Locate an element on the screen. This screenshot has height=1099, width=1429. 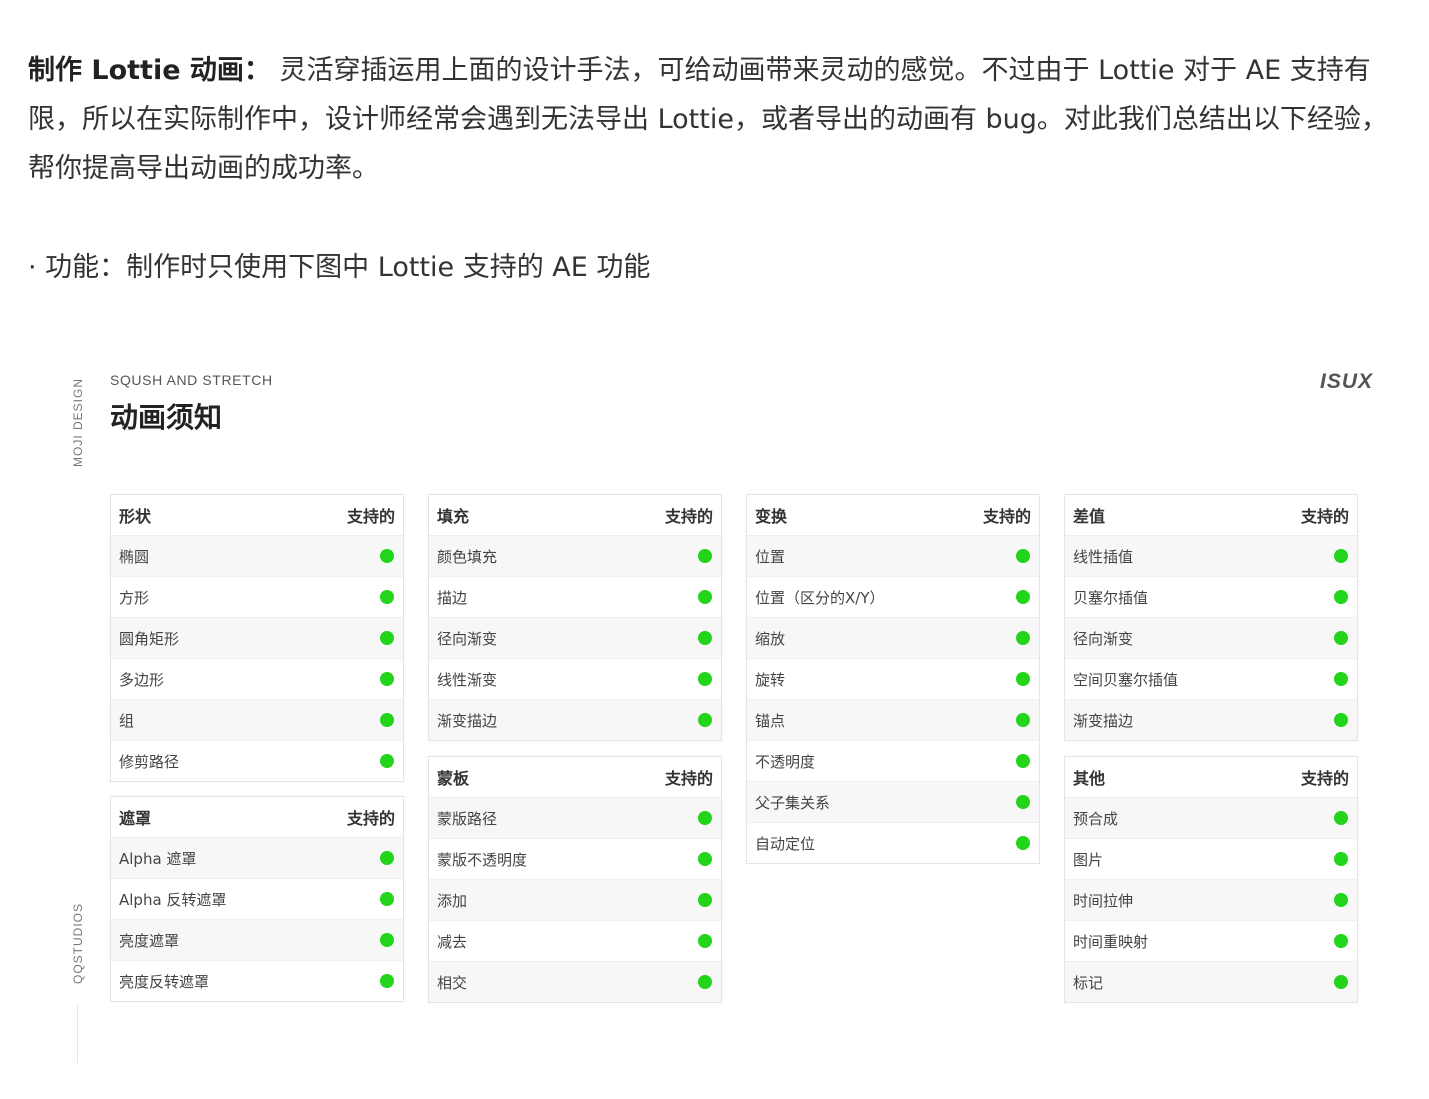
feature-row: 添加 is located at coordinates (575, 900).